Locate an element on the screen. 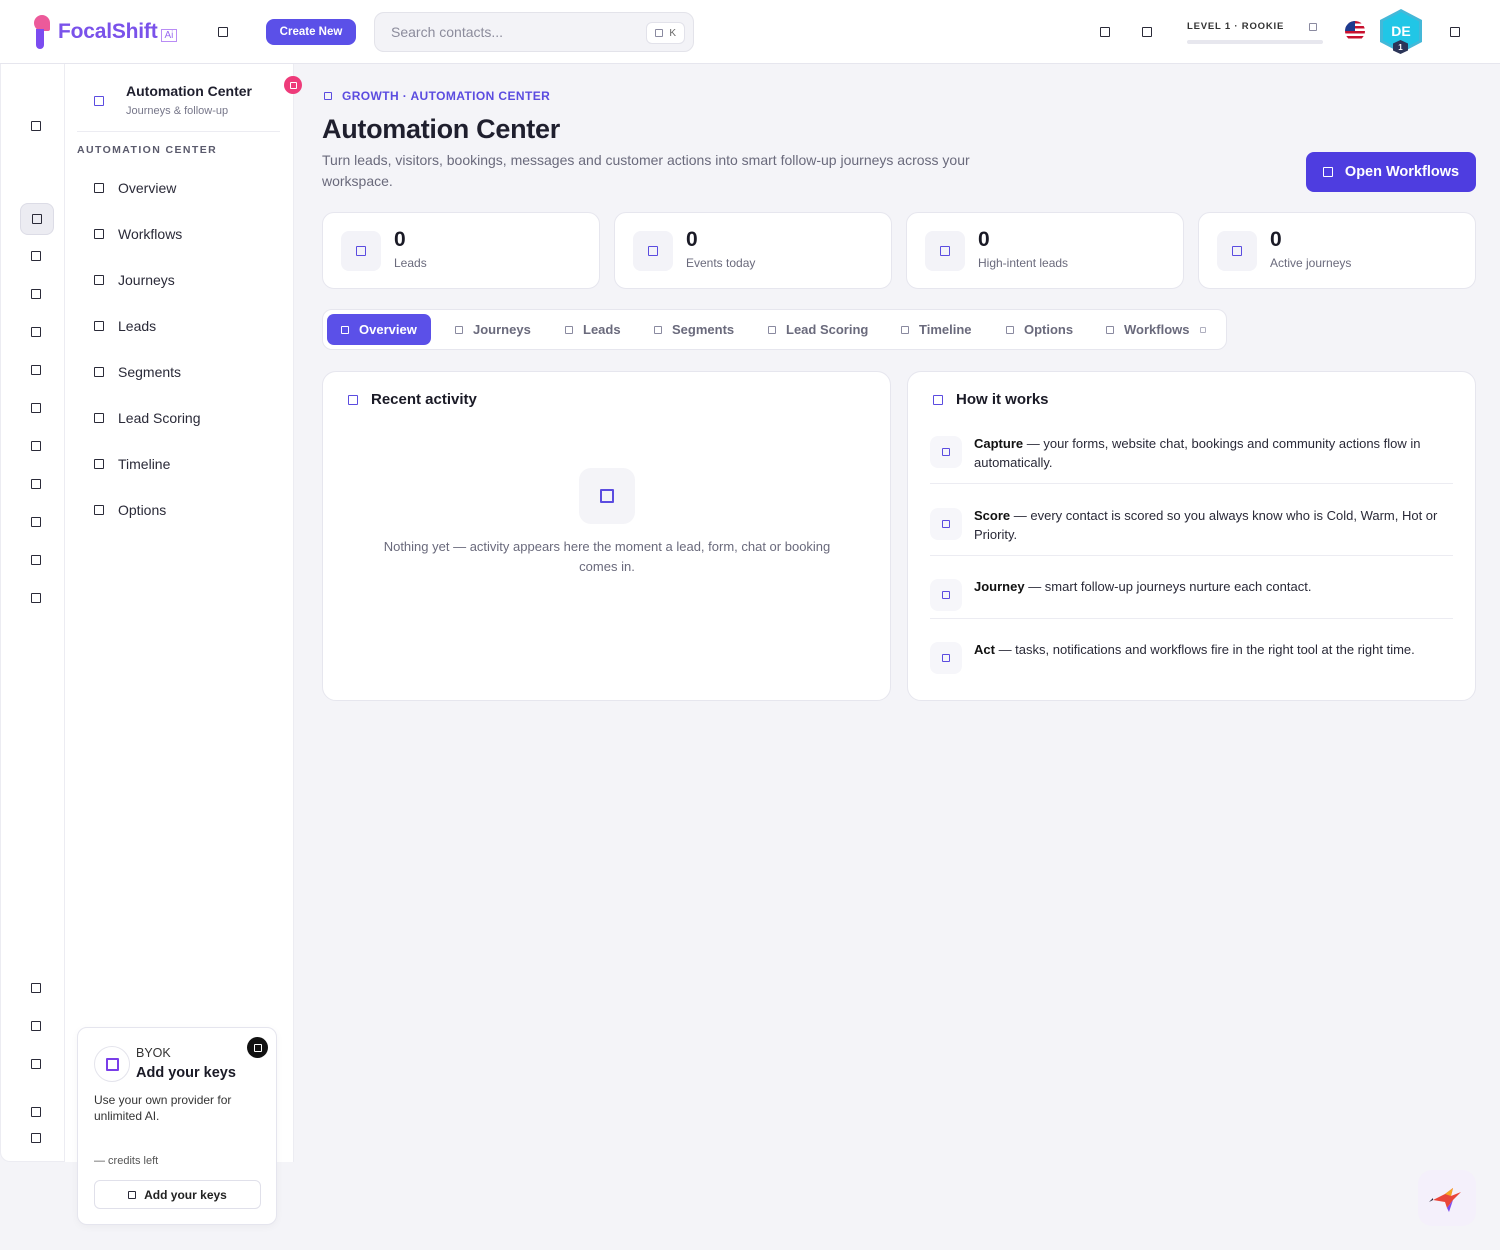  app-logo: FocalShift Ai is located at coordinates (105, 32).